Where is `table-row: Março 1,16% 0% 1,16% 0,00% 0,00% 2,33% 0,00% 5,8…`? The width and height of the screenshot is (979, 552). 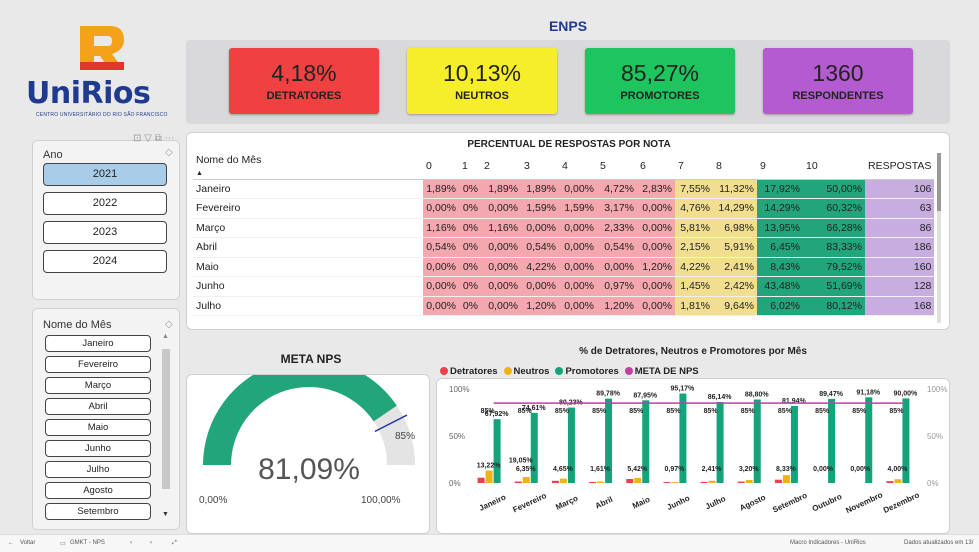 table-row: Março 1,16% 0% 1,16% 0,00% 0,00% 2,33% 0,00% 5,8… is located at coordinates (564, 228).